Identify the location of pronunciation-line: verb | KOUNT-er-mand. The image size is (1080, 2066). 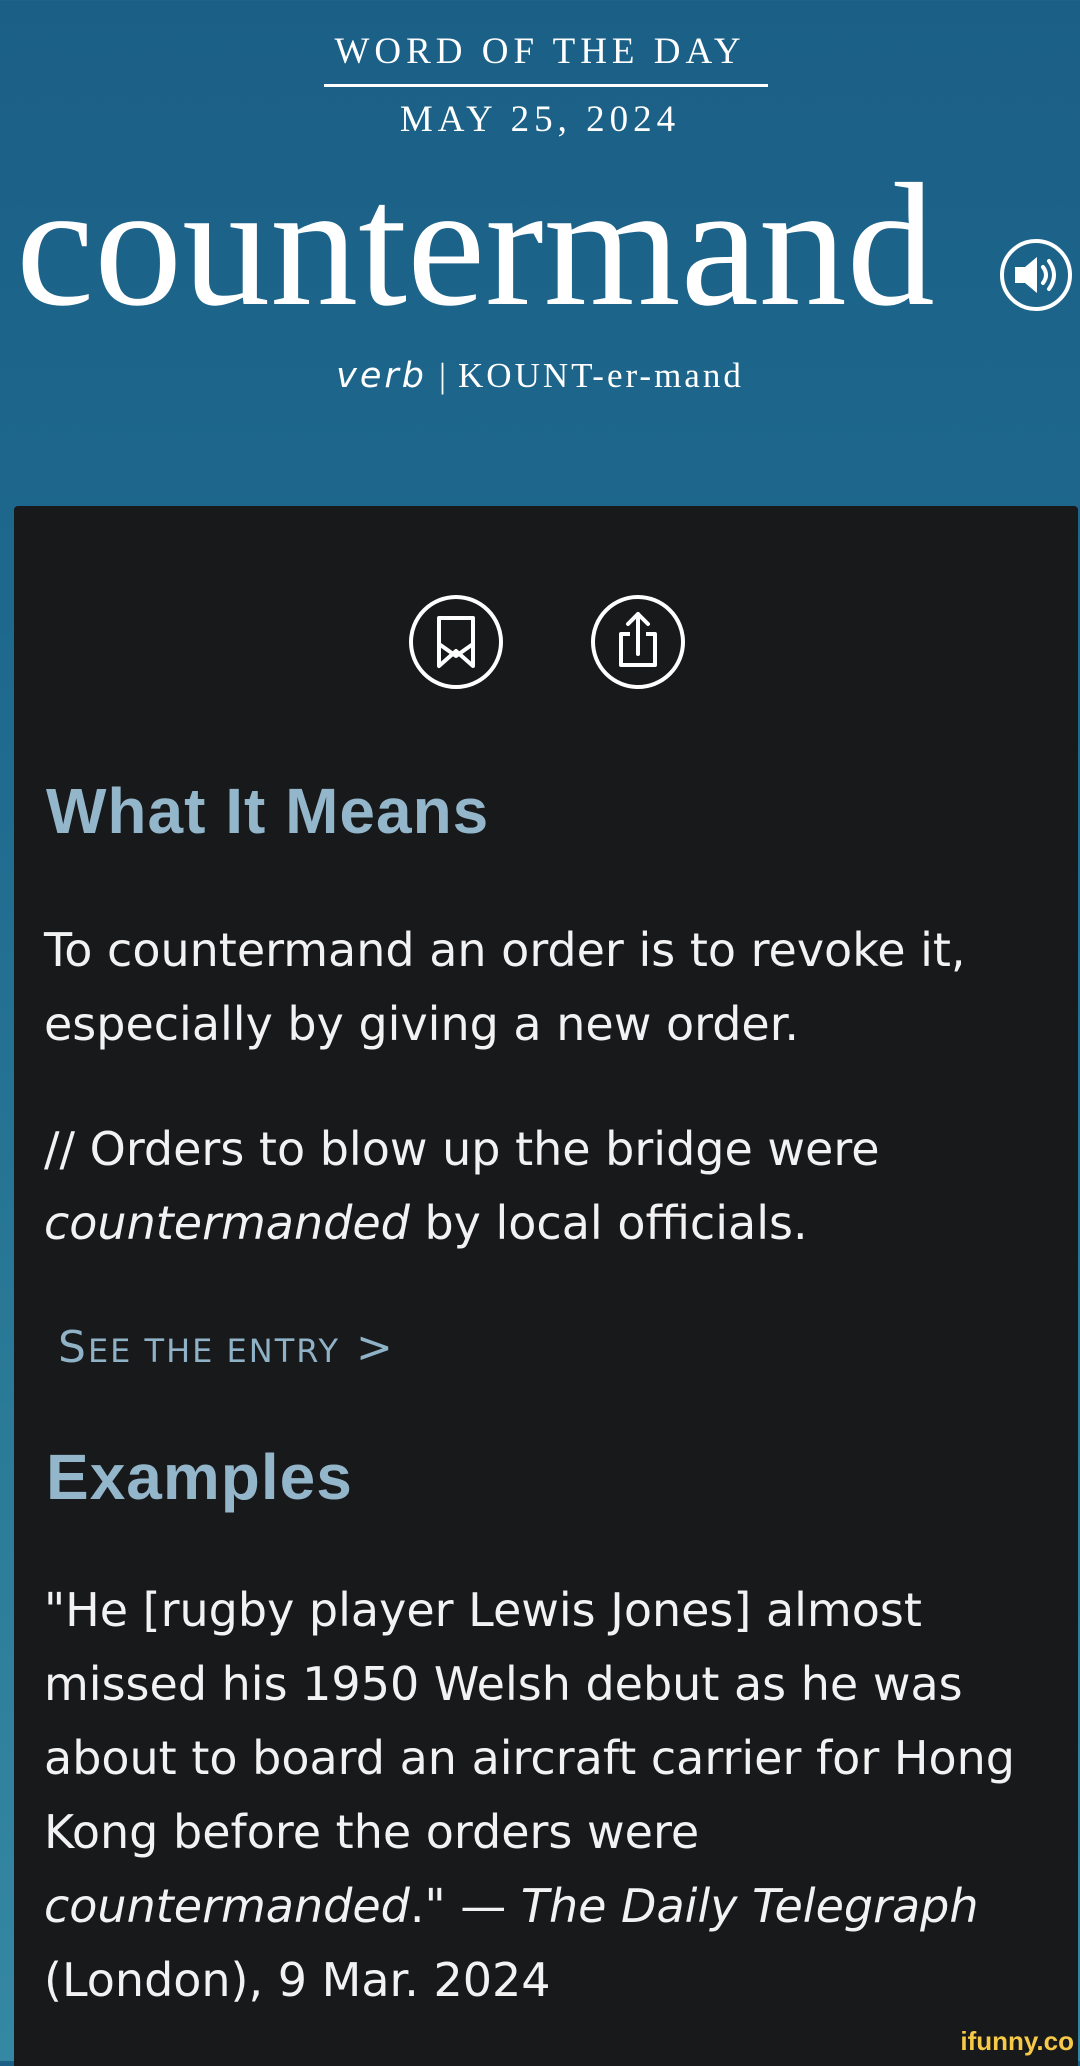
(540, 376).